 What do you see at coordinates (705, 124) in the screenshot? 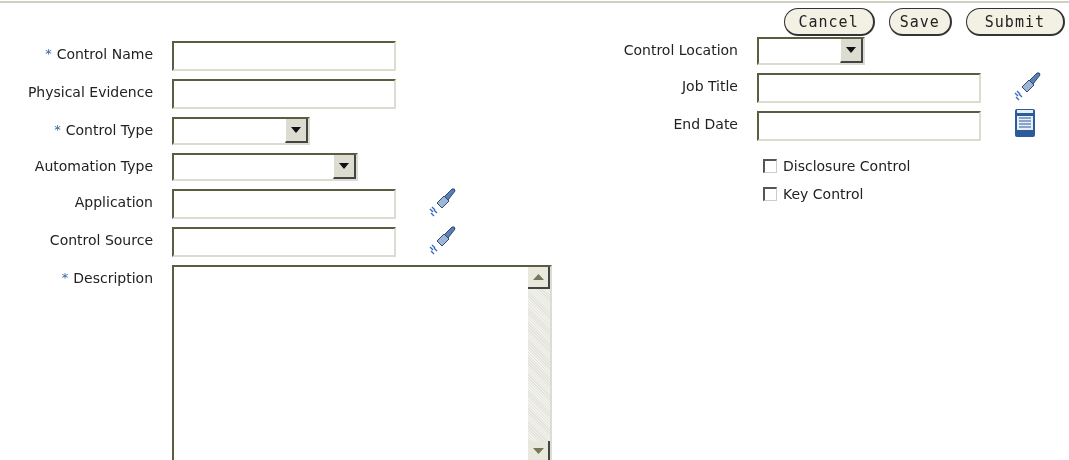
I see `field-label: End Date` at bounding box center [705, 124].